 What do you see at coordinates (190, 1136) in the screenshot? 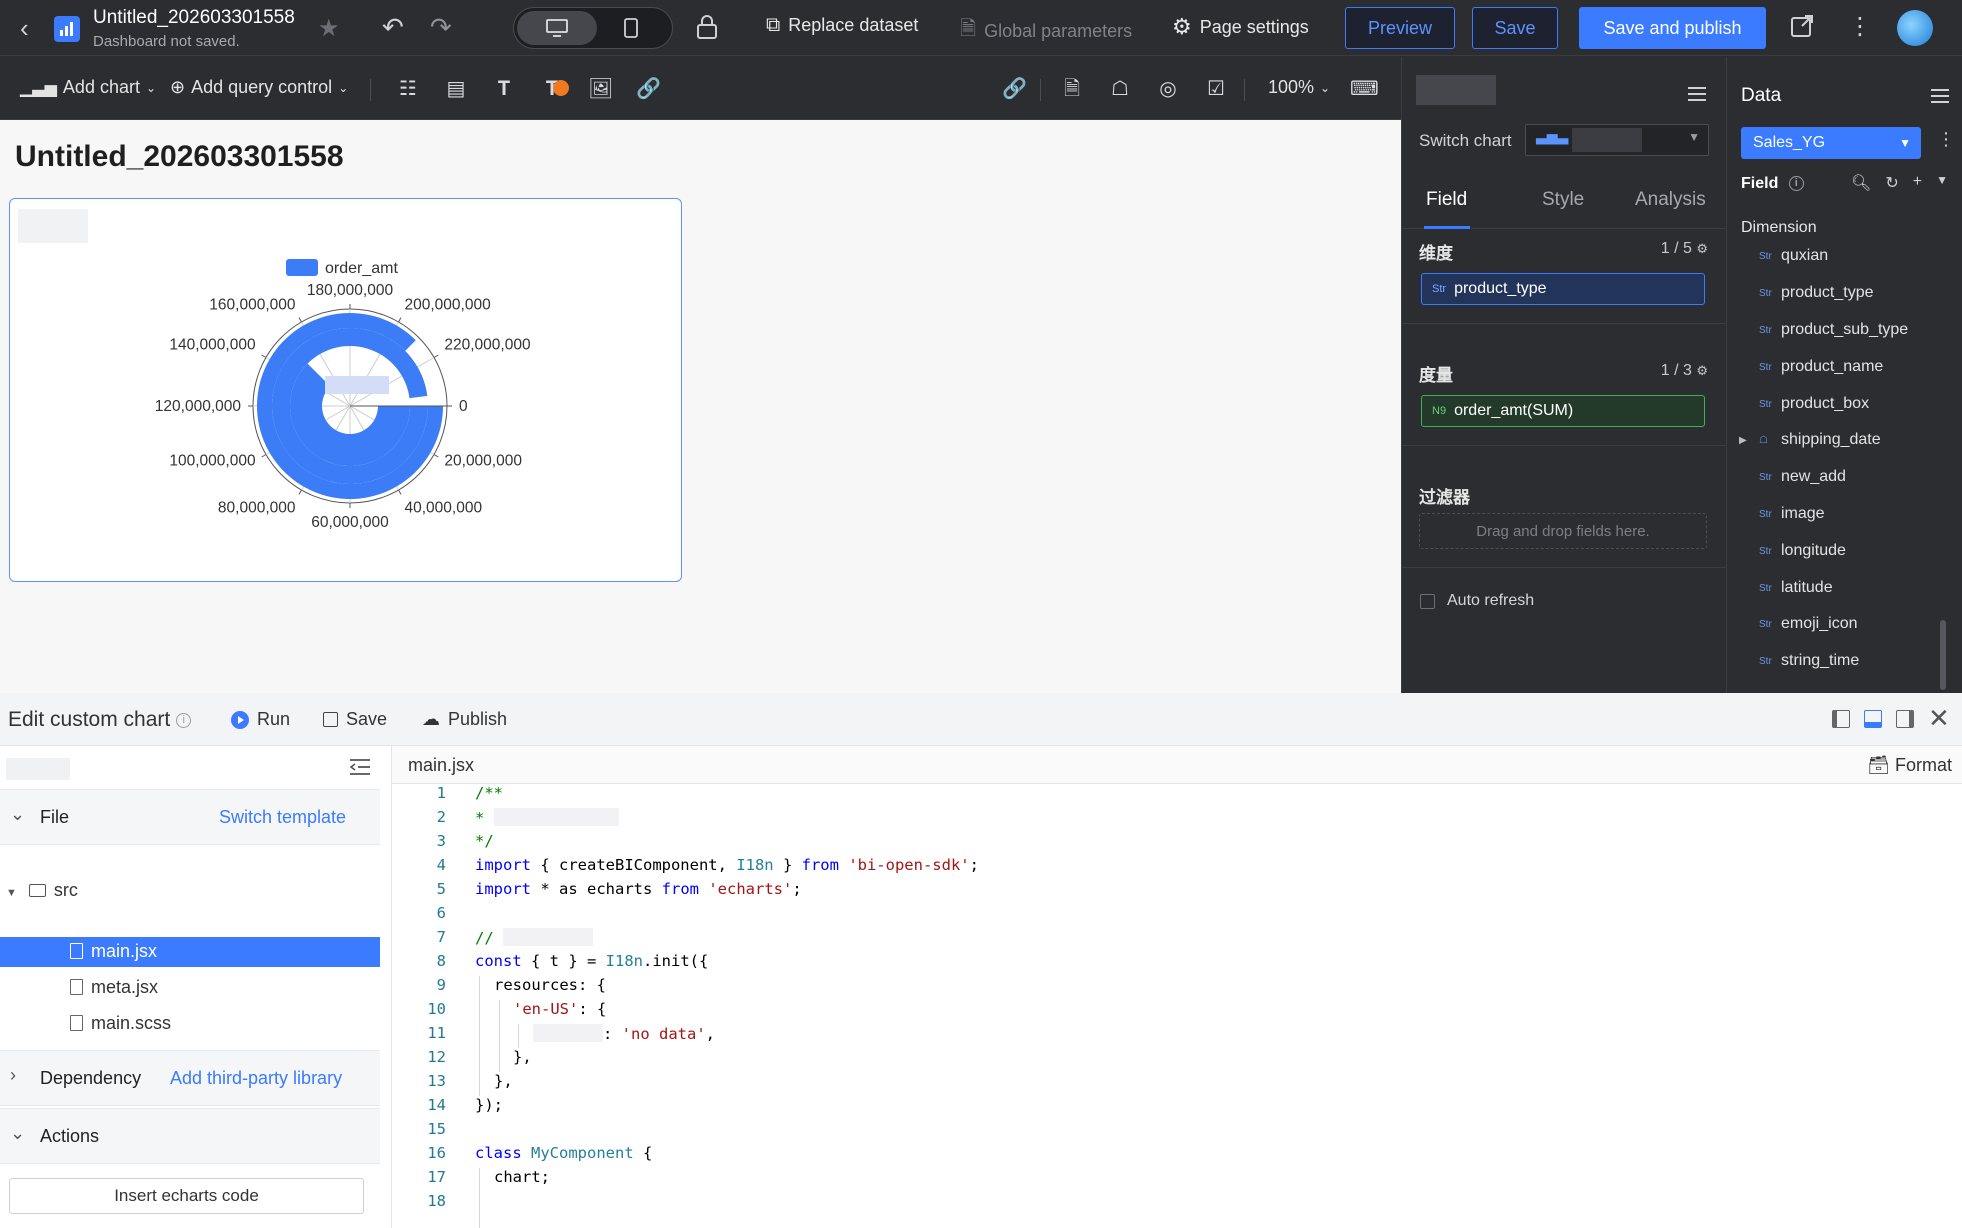
I see `actions-section-header: ⌄ Actions` at bounding box center [190, 1136].